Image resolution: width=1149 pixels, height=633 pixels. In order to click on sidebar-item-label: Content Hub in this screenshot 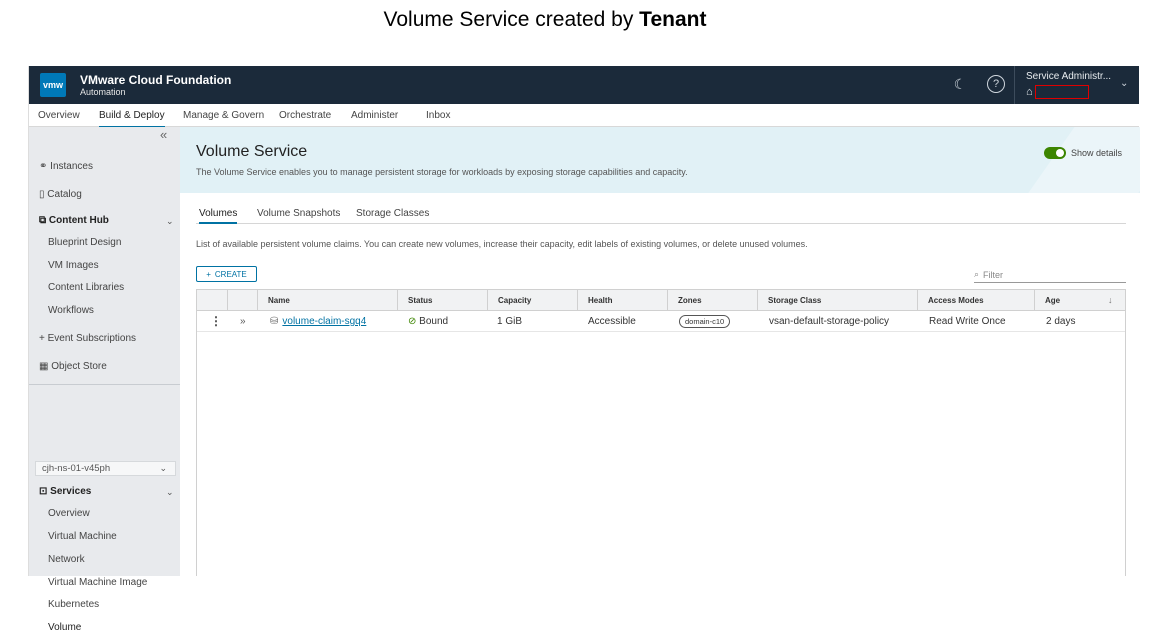, I will do `click(78, 220)`.